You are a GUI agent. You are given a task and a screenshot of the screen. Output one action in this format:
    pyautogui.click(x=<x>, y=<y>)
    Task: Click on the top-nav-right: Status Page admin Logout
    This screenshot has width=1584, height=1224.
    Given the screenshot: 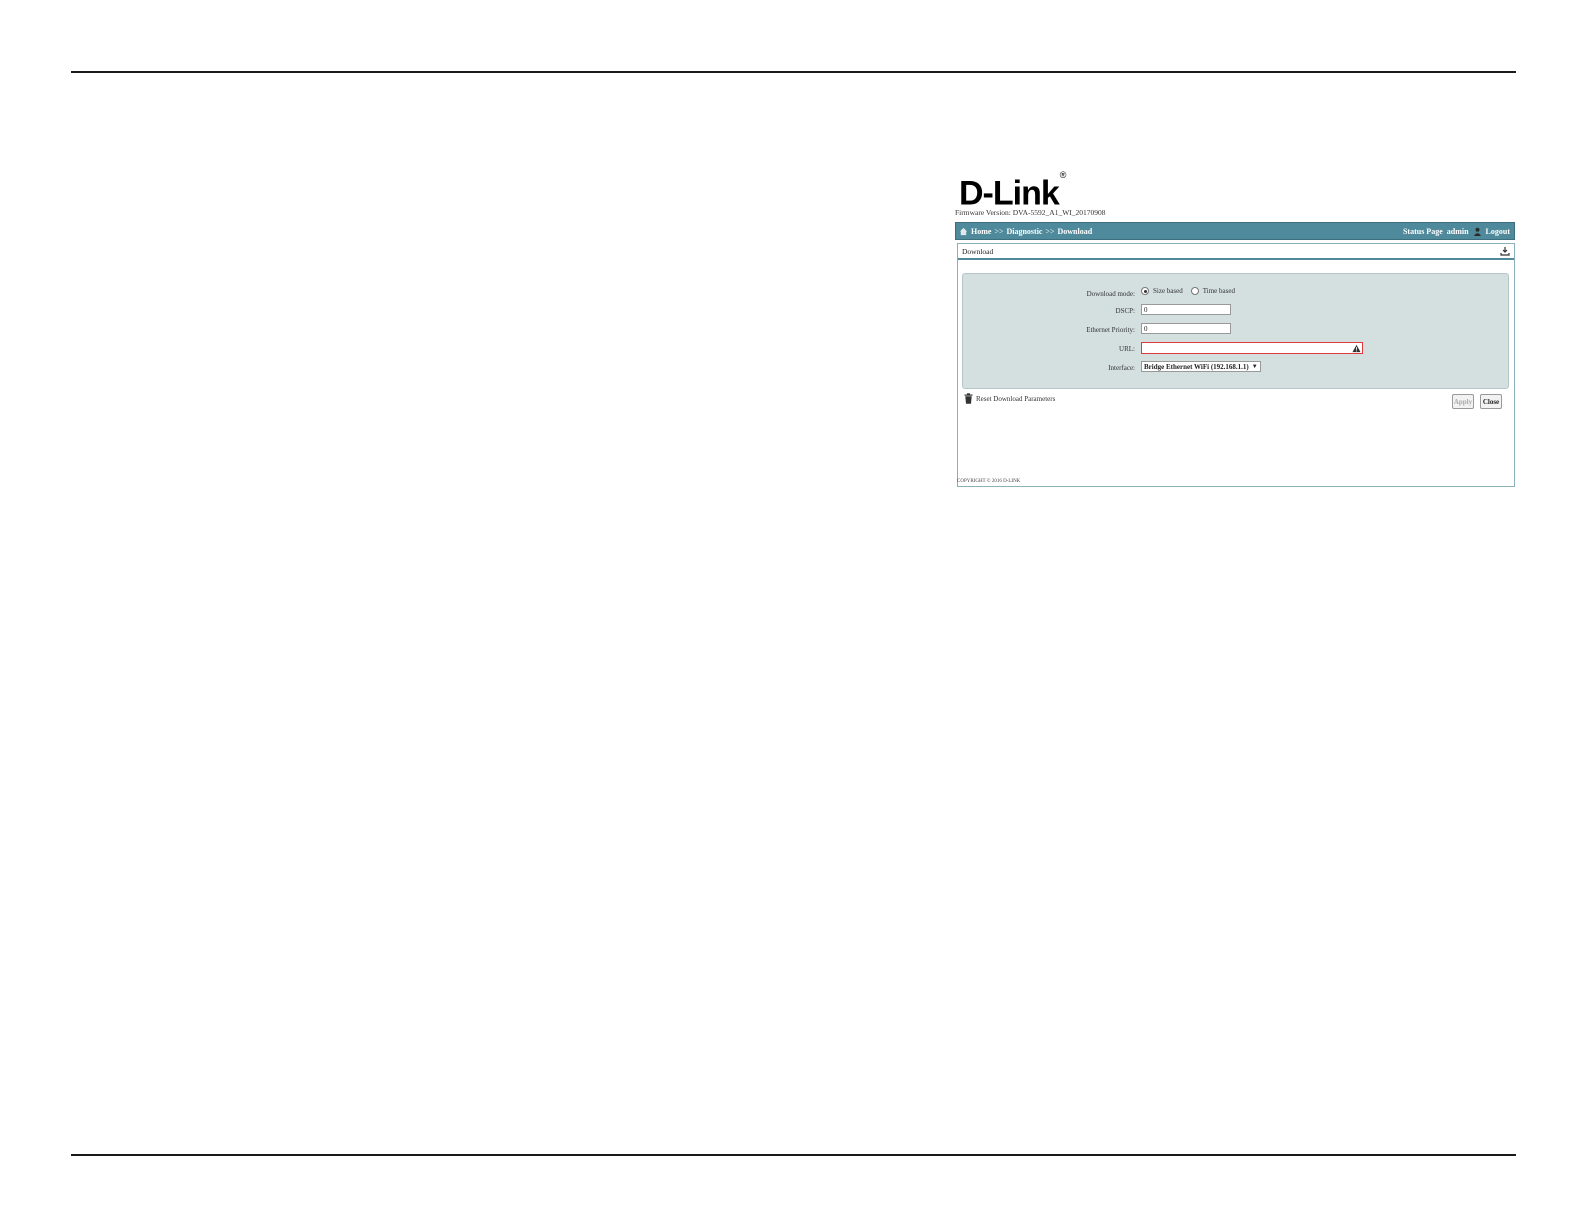 What is the action you would take?
    pyautogui.click(x=1458, y=231)
    